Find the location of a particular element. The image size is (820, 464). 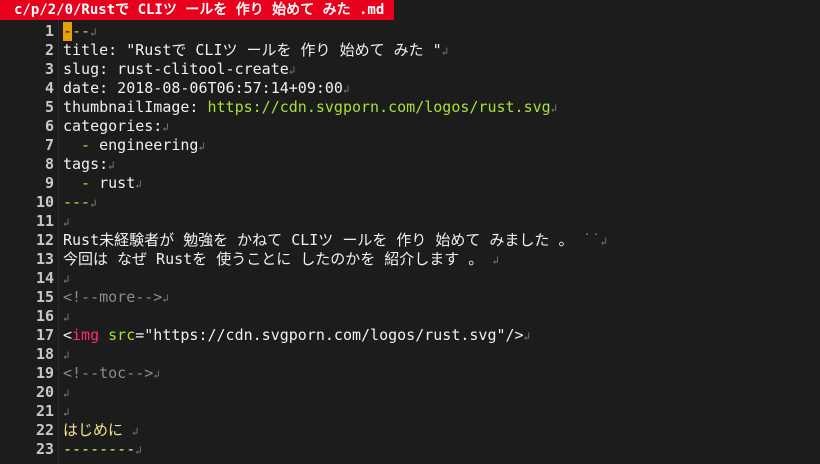

editor-line: 6 categories:↲ is located at coordinates (410, 126).